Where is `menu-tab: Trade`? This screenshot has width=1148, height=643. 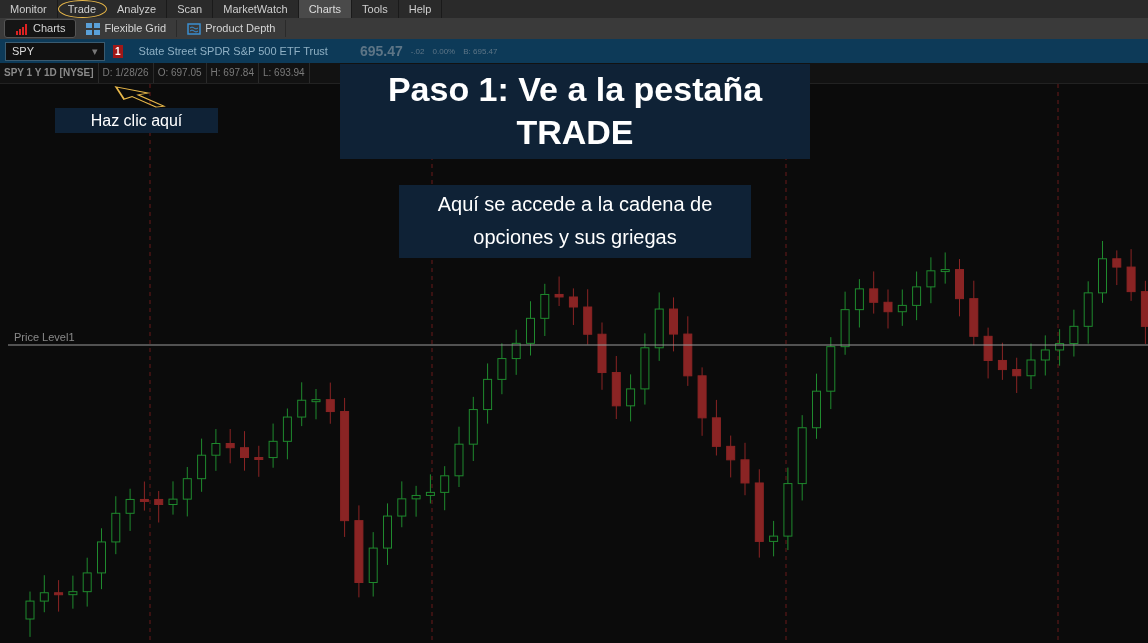
menu-tab: Trade is located at coordinates (82, 9).